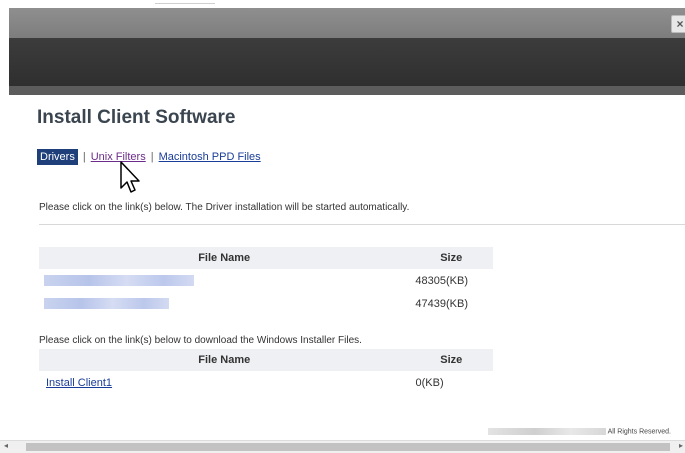  What do you see at coordinates (681, 445) in the screenshot?
I see `scroll-right-icon: ▸` at bounding box center [681, 445].